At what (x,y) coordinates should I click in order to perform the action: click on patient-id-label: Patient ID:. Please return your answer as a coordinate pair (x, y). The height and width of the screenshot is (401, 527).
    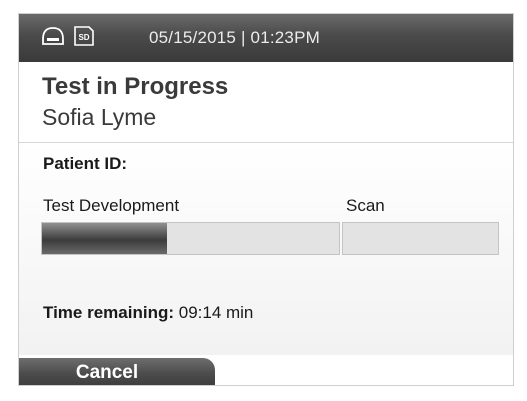
    Looking at the image, I should click on (85, 164).